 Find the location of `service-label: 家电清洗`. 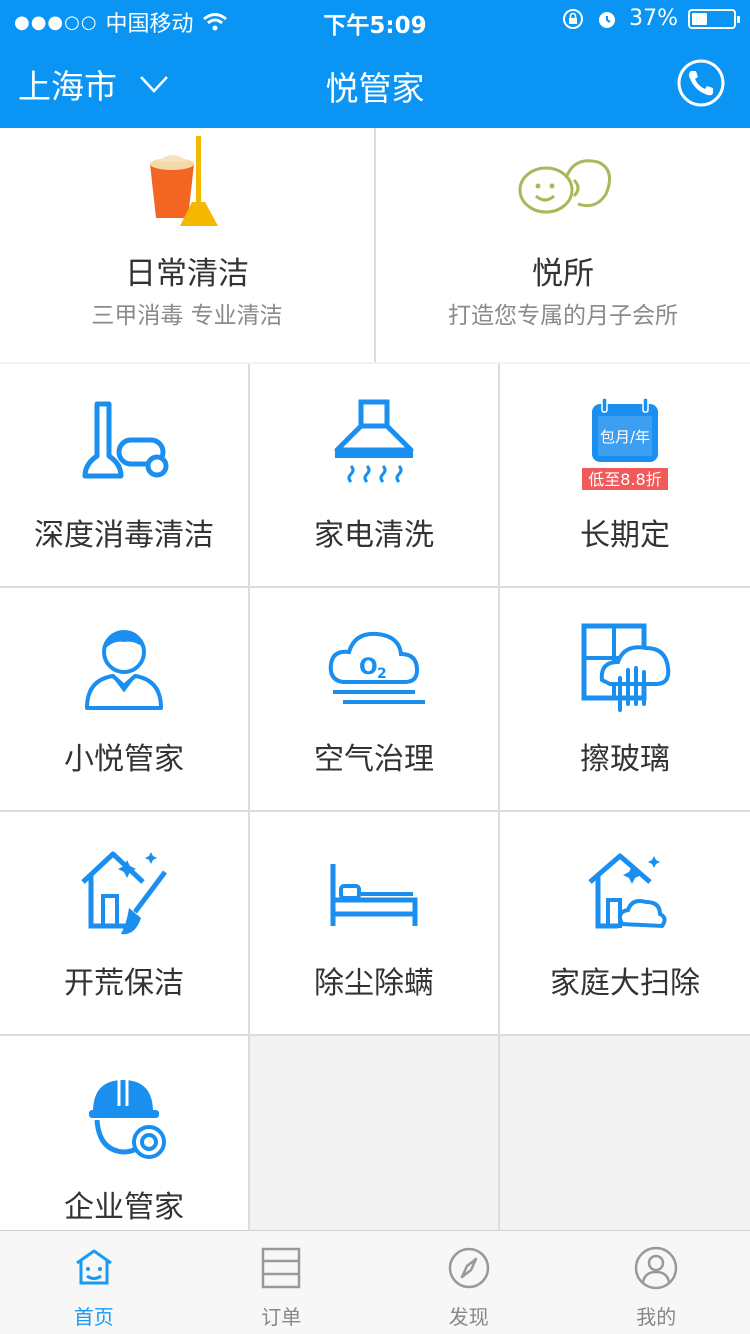

service-label: 家电清洗 is located at coordinates (374, 535).